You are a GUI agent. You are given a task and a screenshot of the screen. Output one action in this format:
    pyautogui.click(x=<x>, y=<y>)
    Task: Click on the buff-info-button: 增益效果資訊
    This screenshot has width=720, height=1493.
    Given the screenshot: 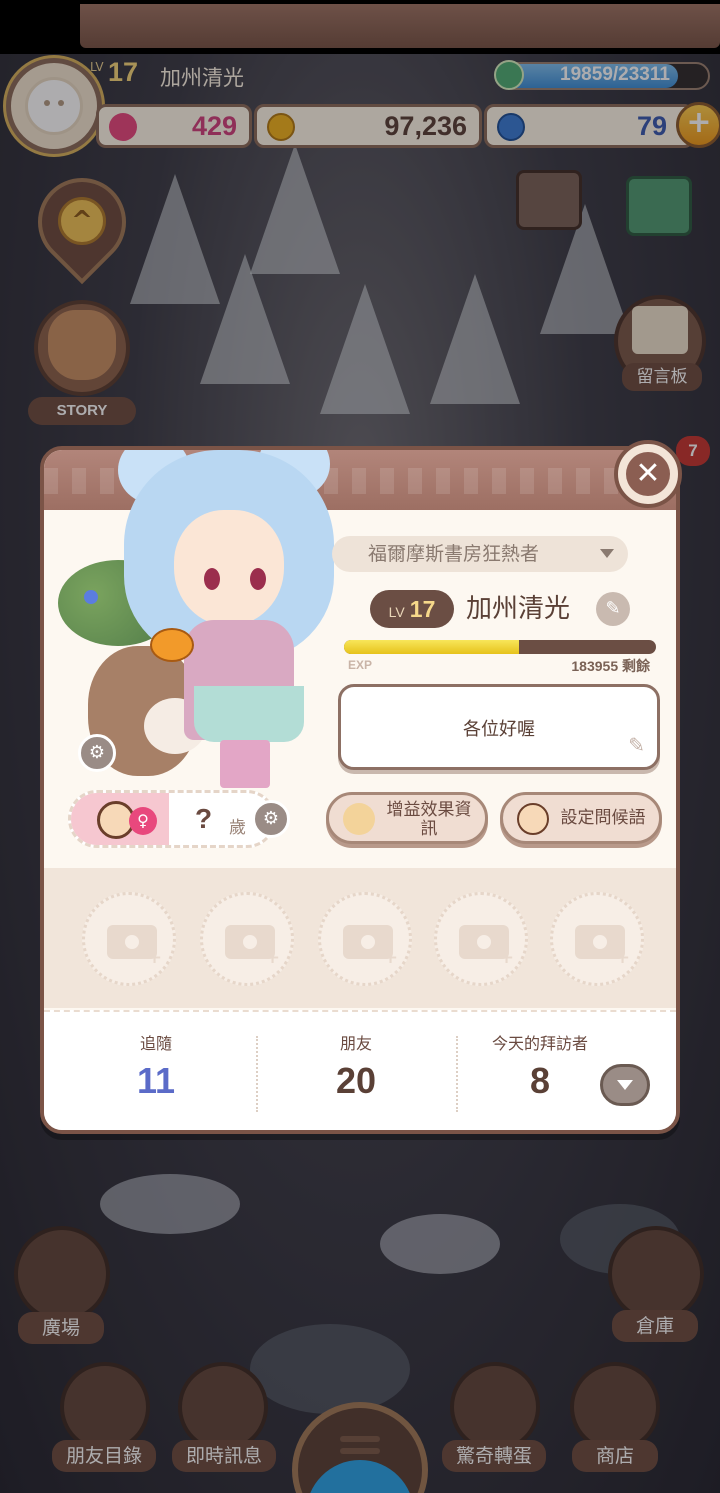 What is the action you would take?
    pyautogui.click(x=407, y=818)
    